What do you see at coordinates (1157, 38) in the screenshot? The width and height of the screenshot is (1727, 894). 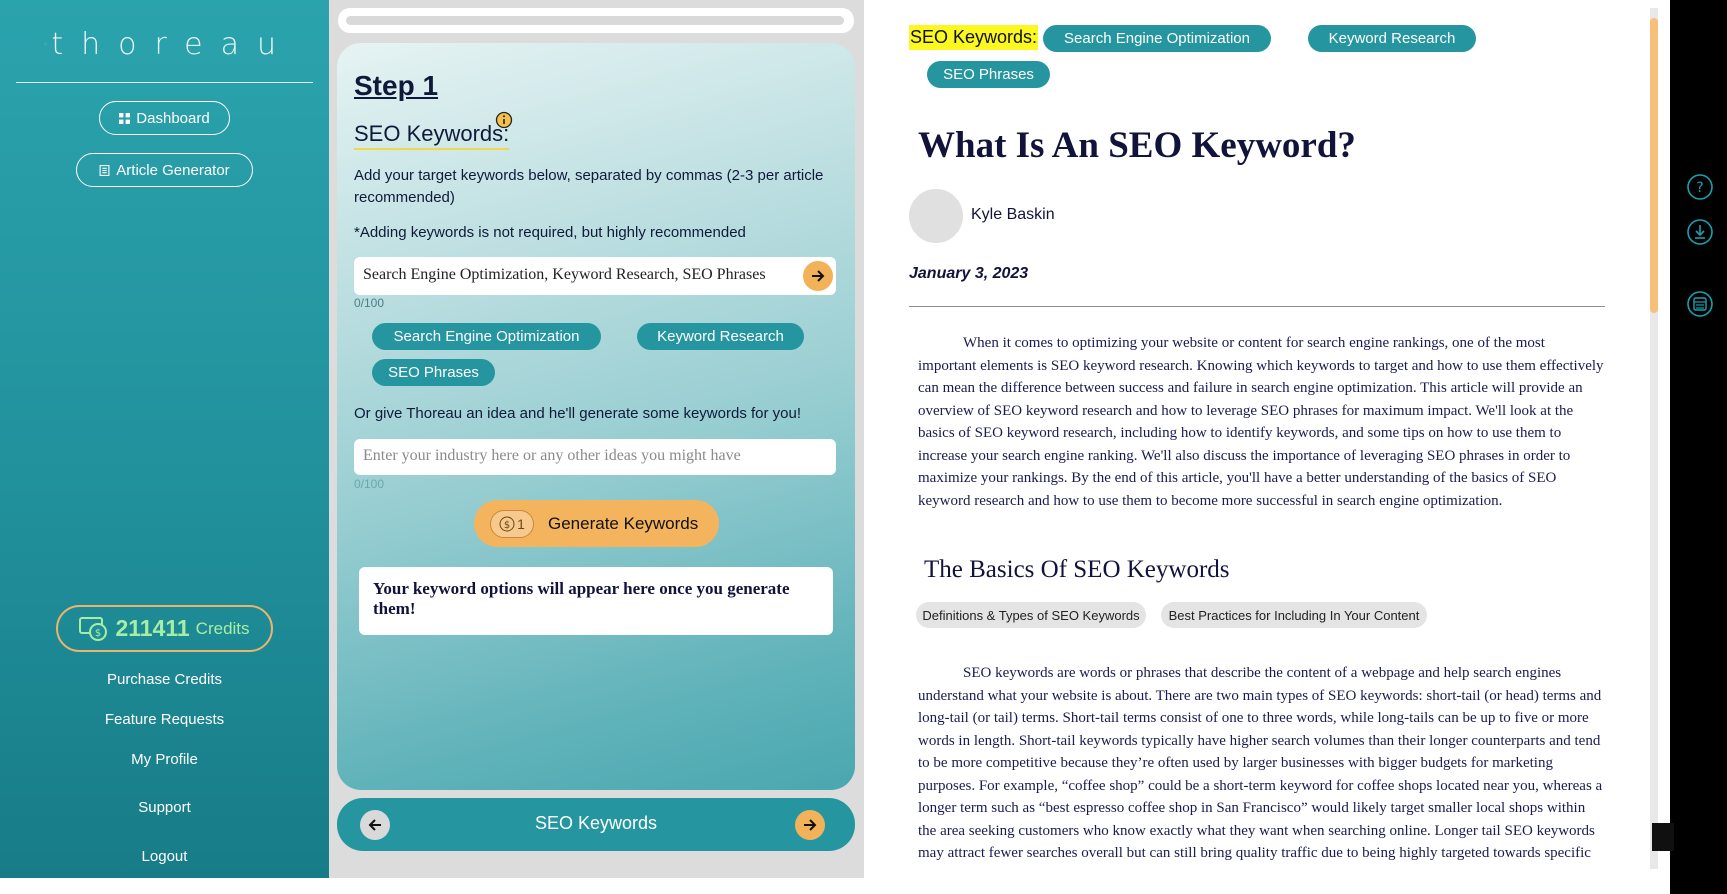 I see `article-keyword-chip: Search Engine Optimization` at bounding box center [1157, 38].